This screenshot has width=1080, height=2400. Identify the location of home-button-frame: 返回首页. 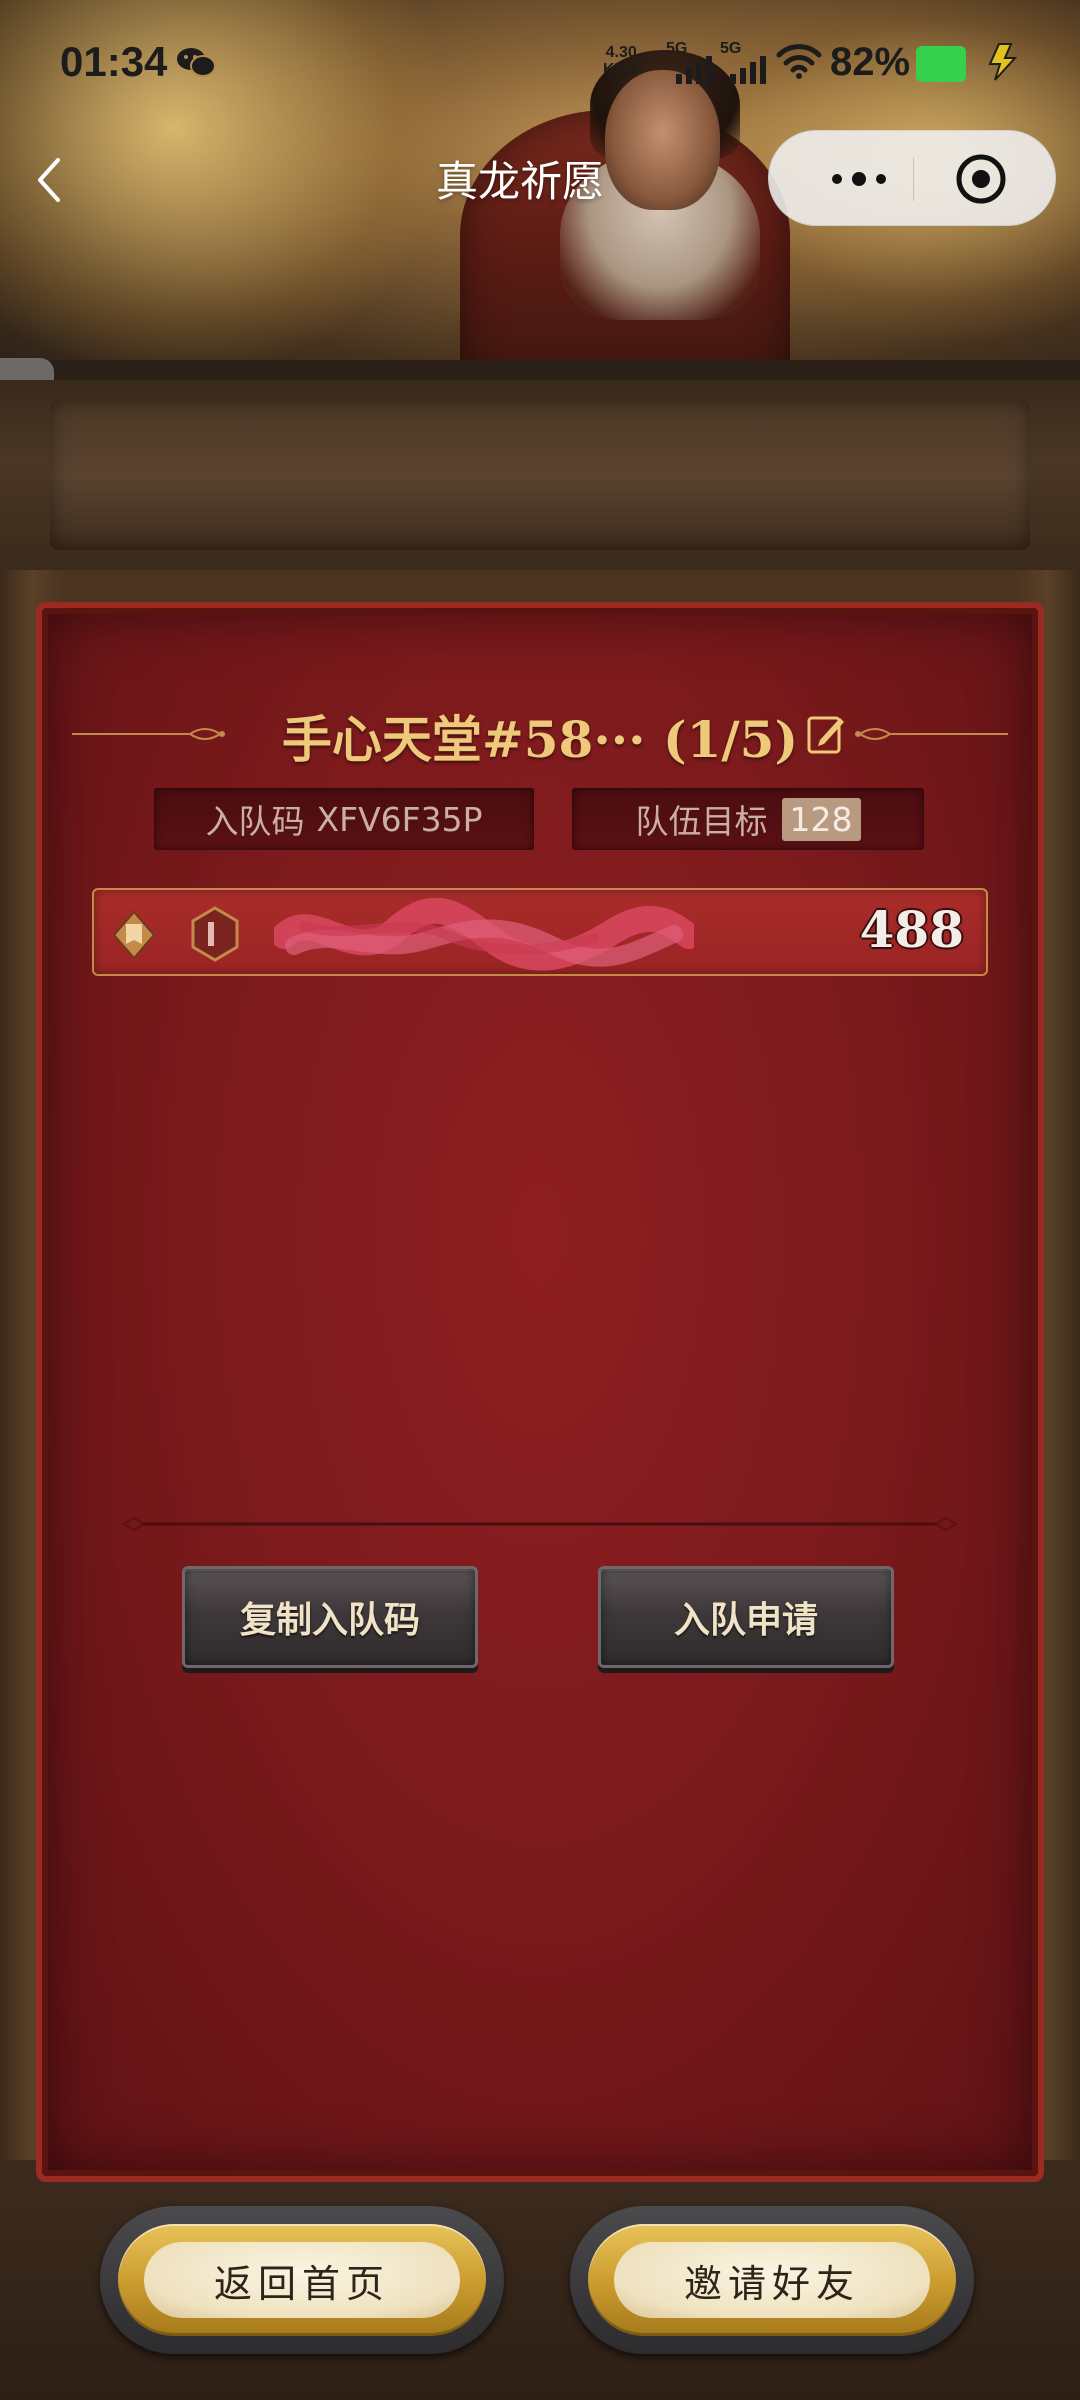
(302, 2280).